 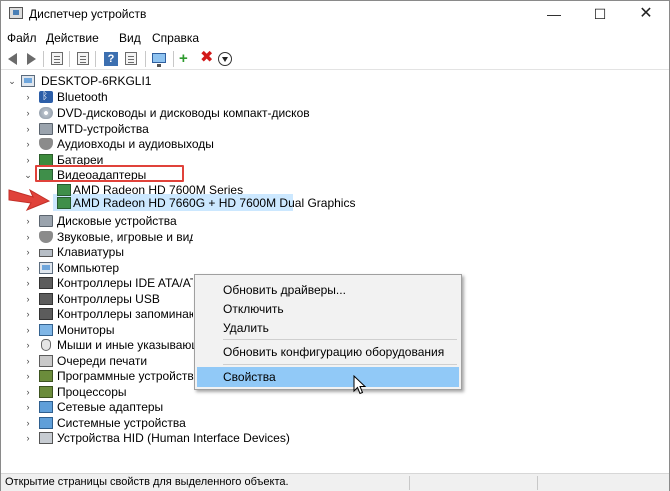 I want to click on storage-controller-icon, so click(x=46, y=314).